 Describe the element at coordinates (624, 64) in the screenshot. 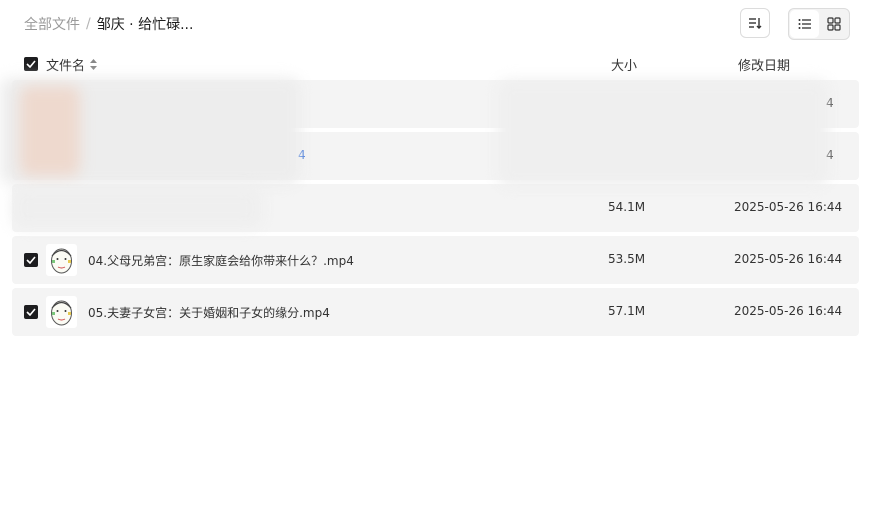

I see `column-size-header: 大小` at that location.